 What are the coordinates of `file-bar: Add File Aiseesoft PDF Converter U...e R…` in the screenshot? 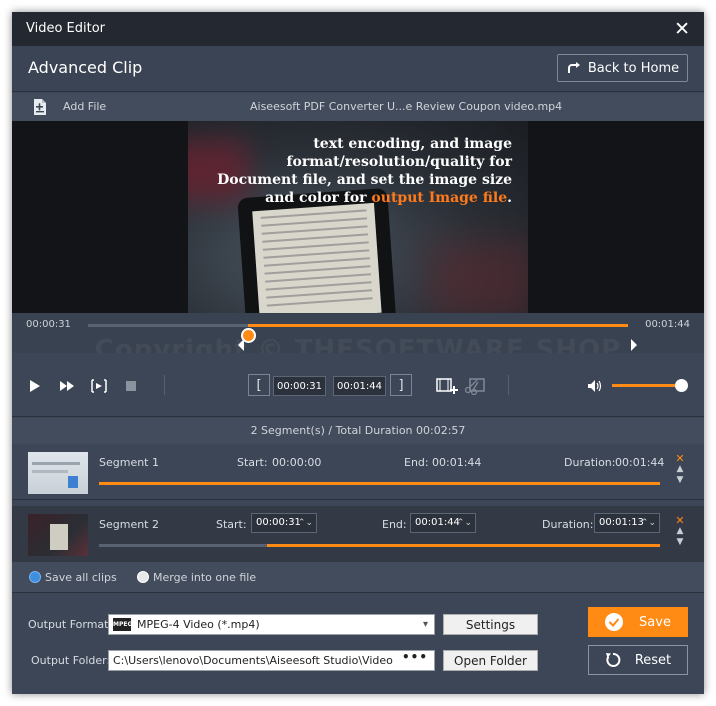 It's located at (358, 107).